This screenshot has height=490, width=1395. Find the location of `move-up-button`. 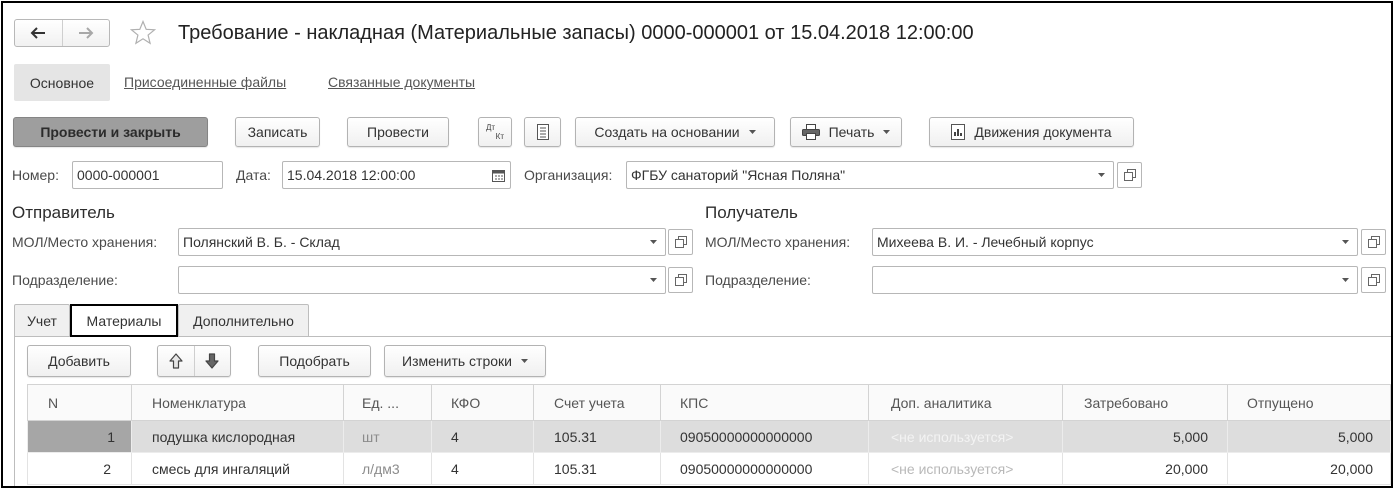

move-up-button is located at coordinates (176, 361).